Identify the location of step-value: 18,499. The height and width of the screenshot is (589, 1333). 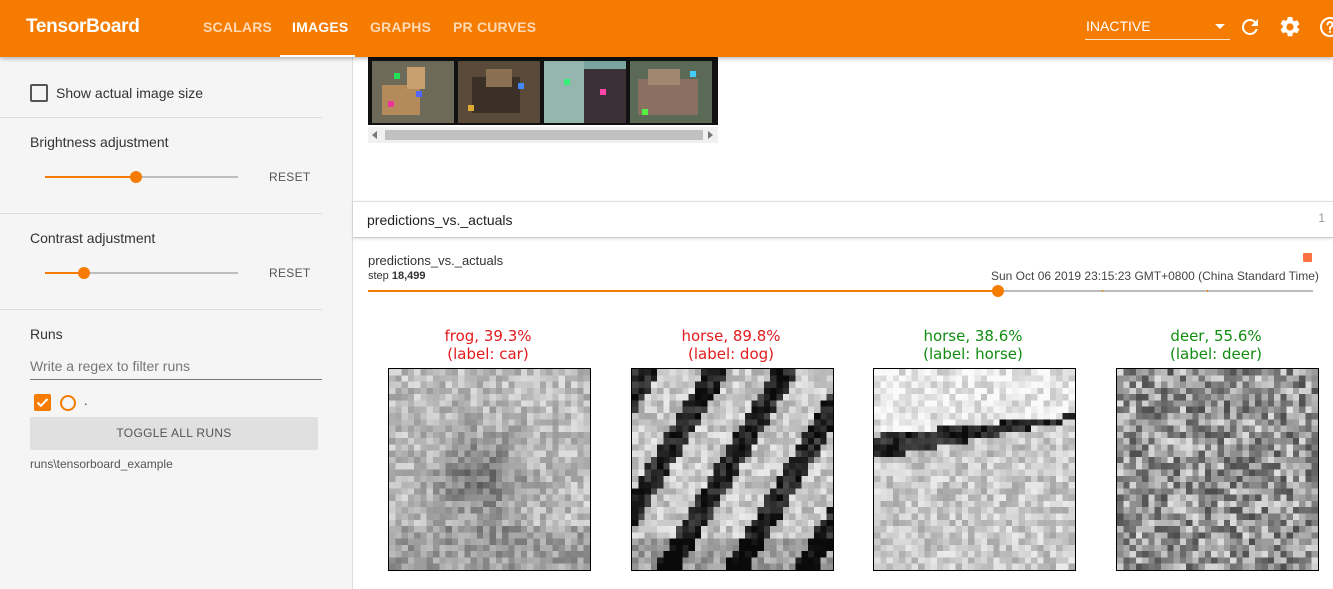
(408, 276).